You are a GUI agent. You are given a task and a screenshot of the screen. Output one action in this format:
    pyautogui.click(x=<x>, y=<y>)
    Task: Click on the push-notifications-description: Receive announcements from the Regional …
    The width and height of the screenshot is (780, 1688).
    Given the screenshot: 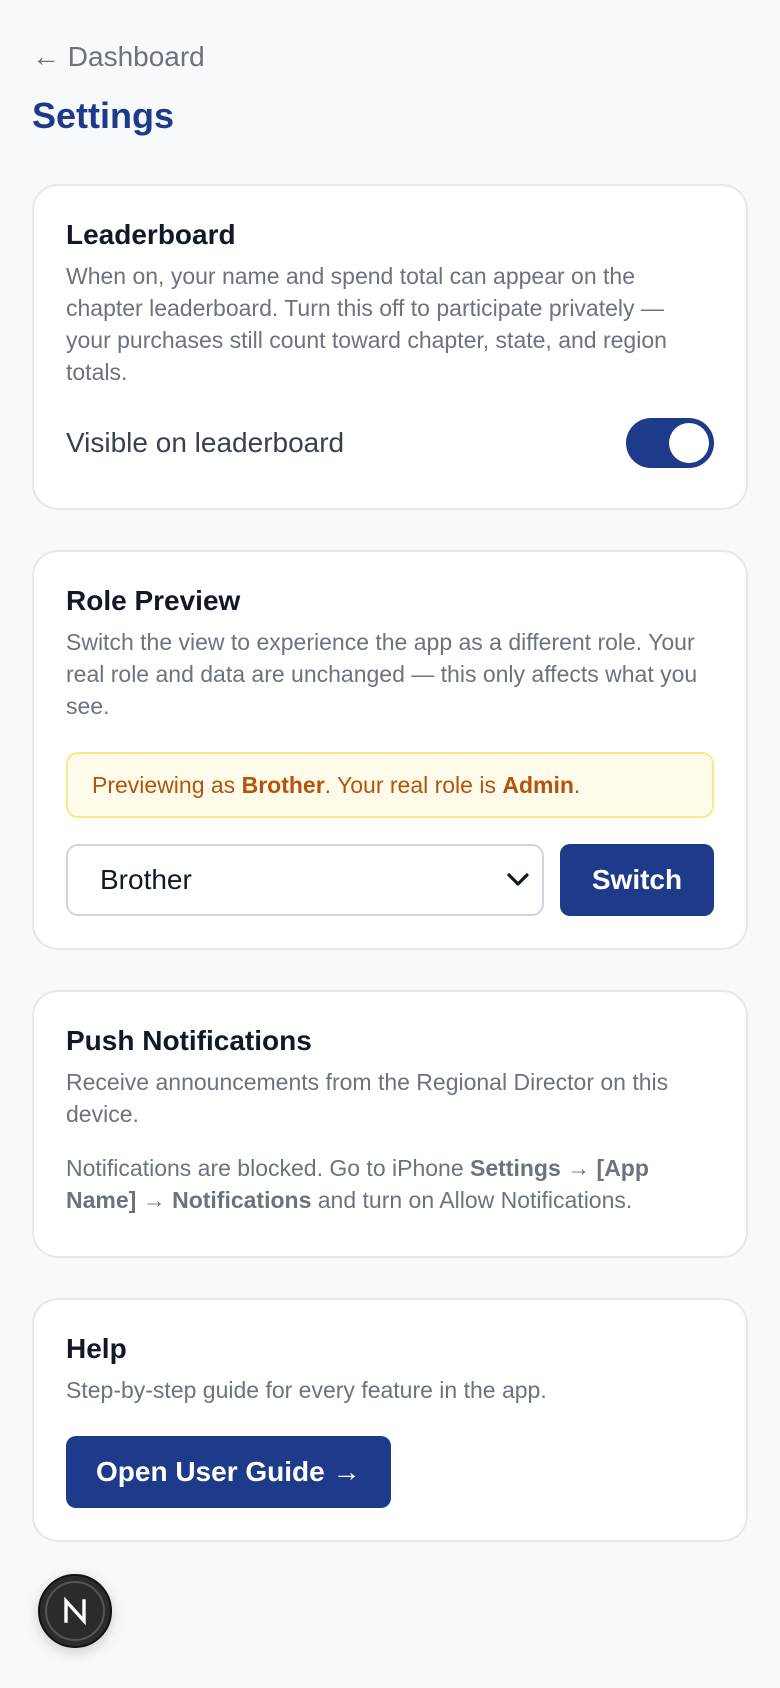 What is the action you would take?
    pyautogui.click(x=367, y=1098)
    